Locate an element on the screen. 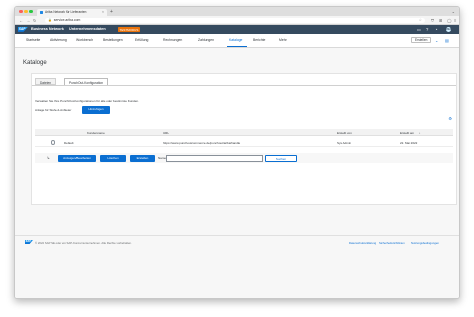  back-arrow-icon: ← is located at coordinates (21, 20).